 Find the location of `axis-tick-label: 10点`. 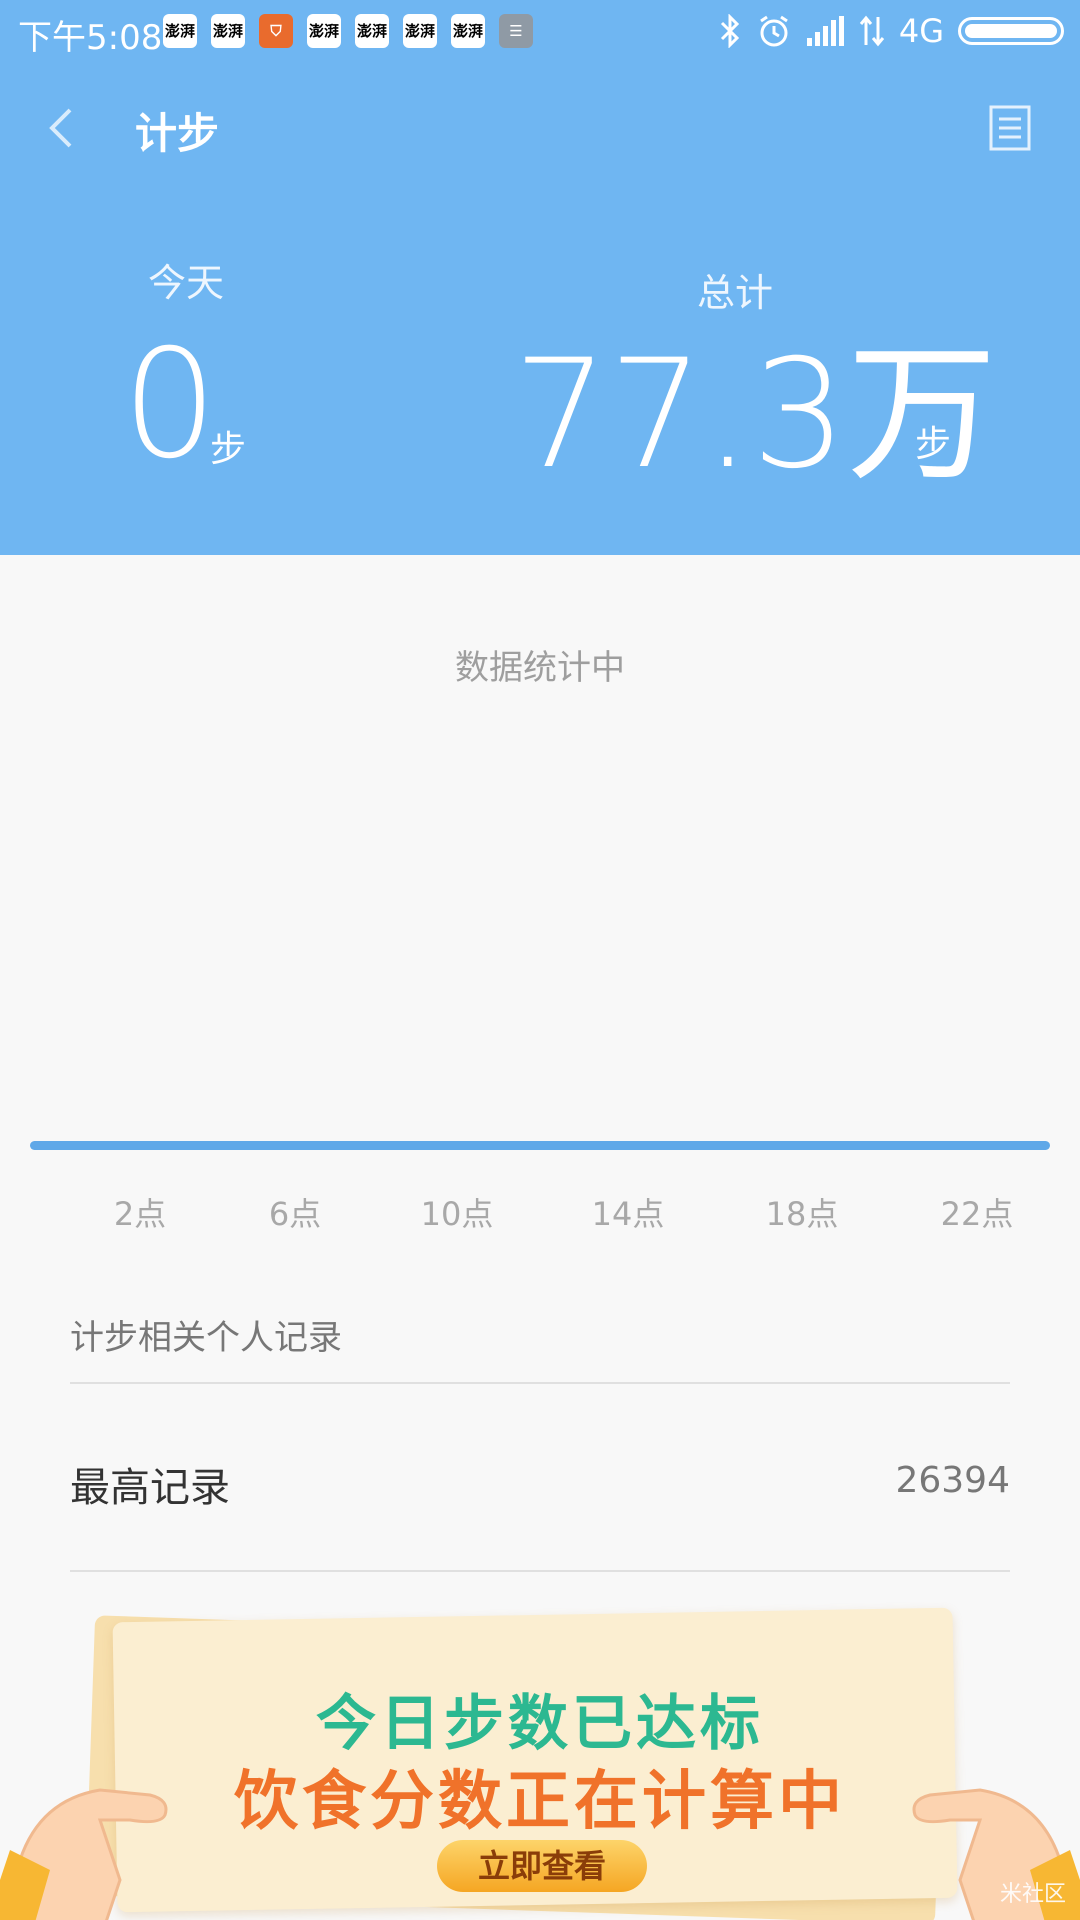

axis-tick-label: 10点 is located at coordinates (457, 1214).